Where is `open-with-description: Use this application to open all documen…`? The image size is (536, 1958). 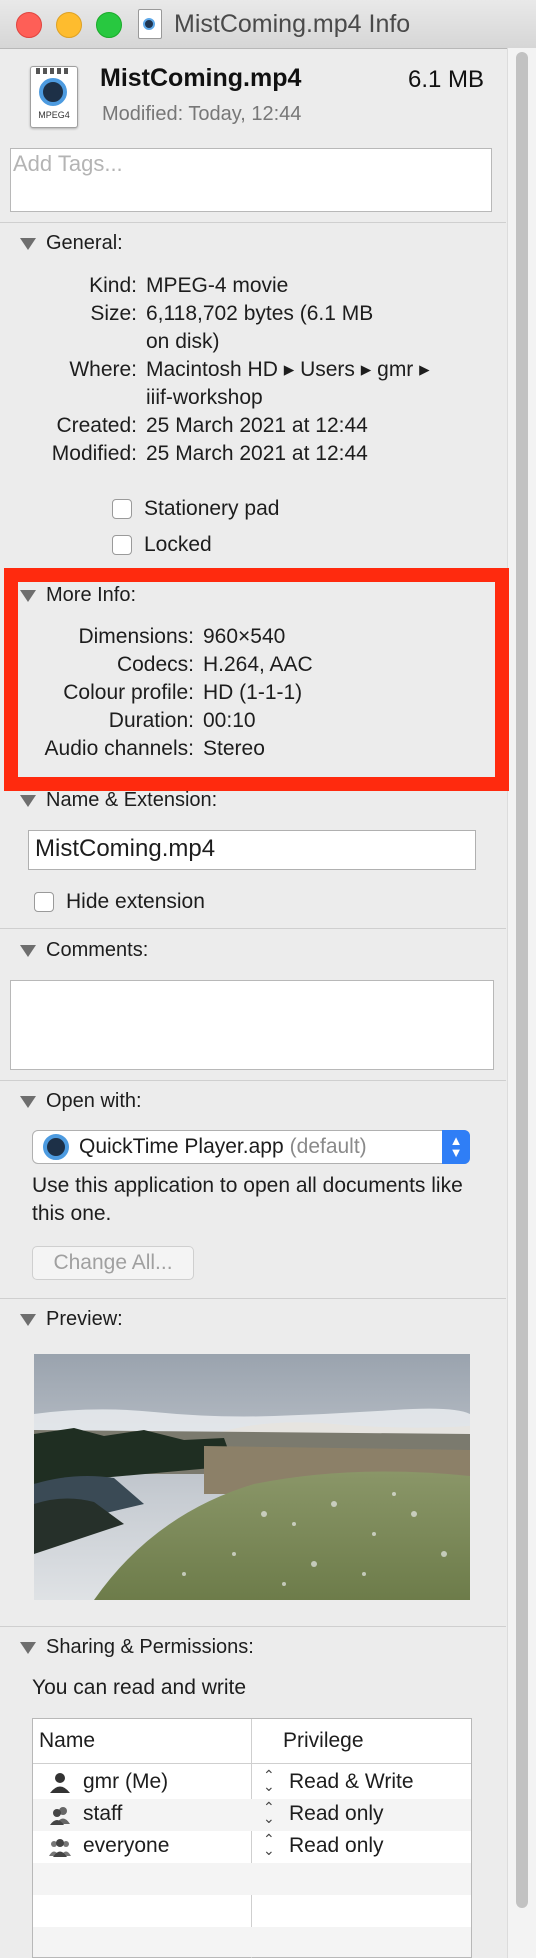 open-with-description: Use this application to open all documen… is located at coordinates (247, 1199).